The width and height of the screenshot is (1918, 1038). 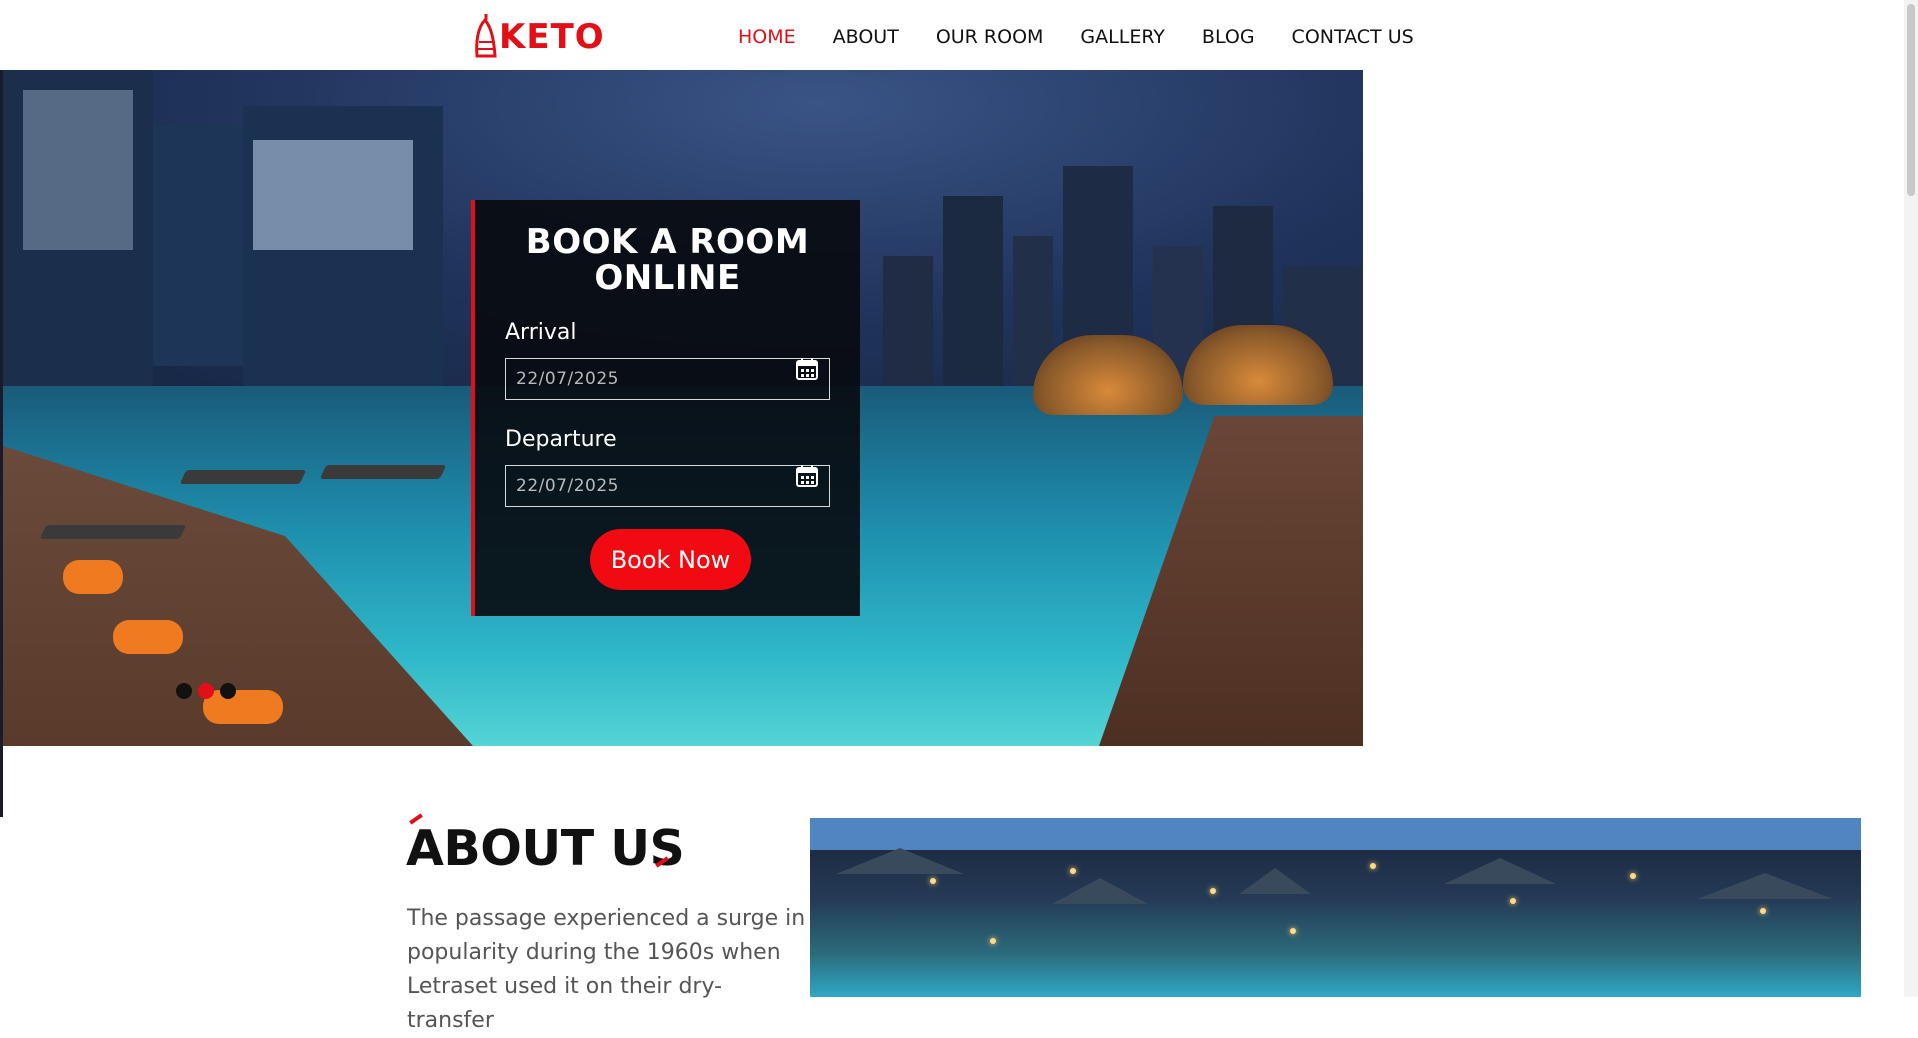 I want to click on page-scrollbar, so click(x=1911, y=498).